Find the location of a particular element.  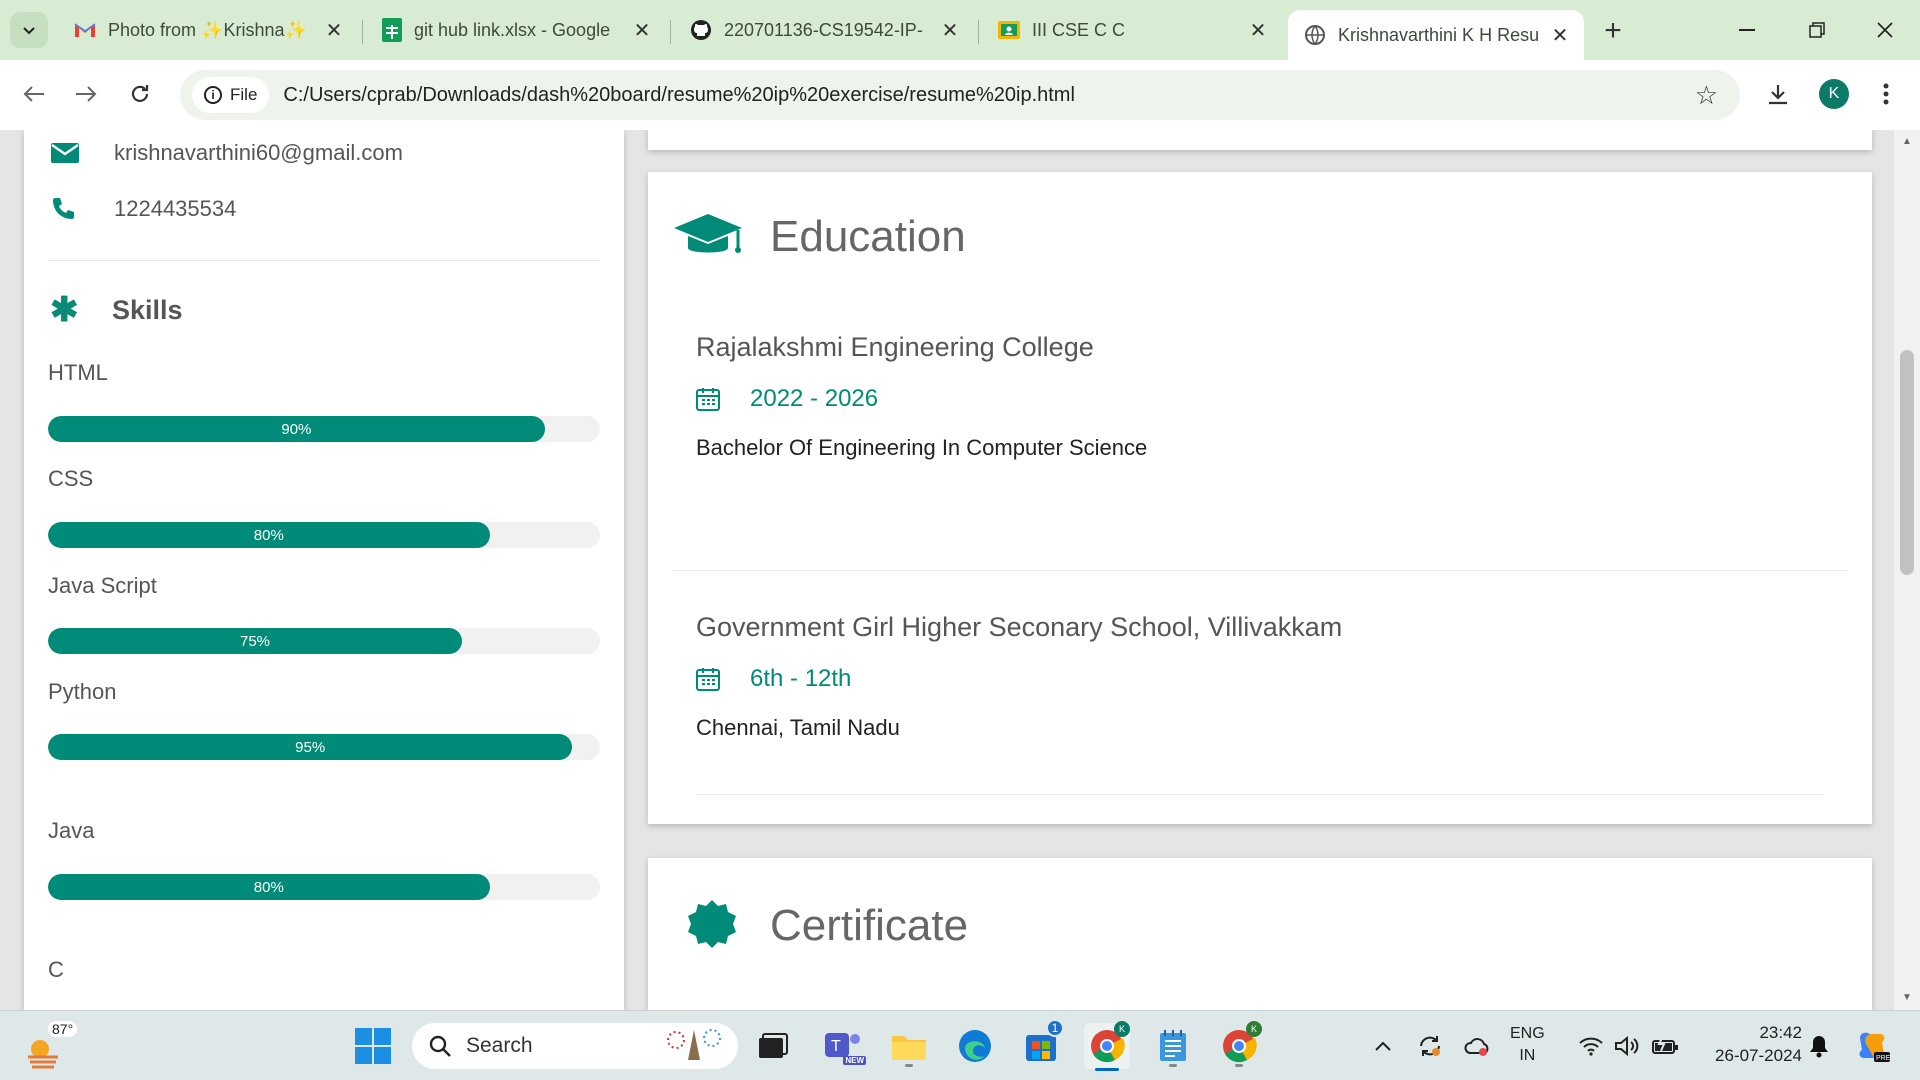

certificate-heading: Certificate is located at coordinates (820, 926).